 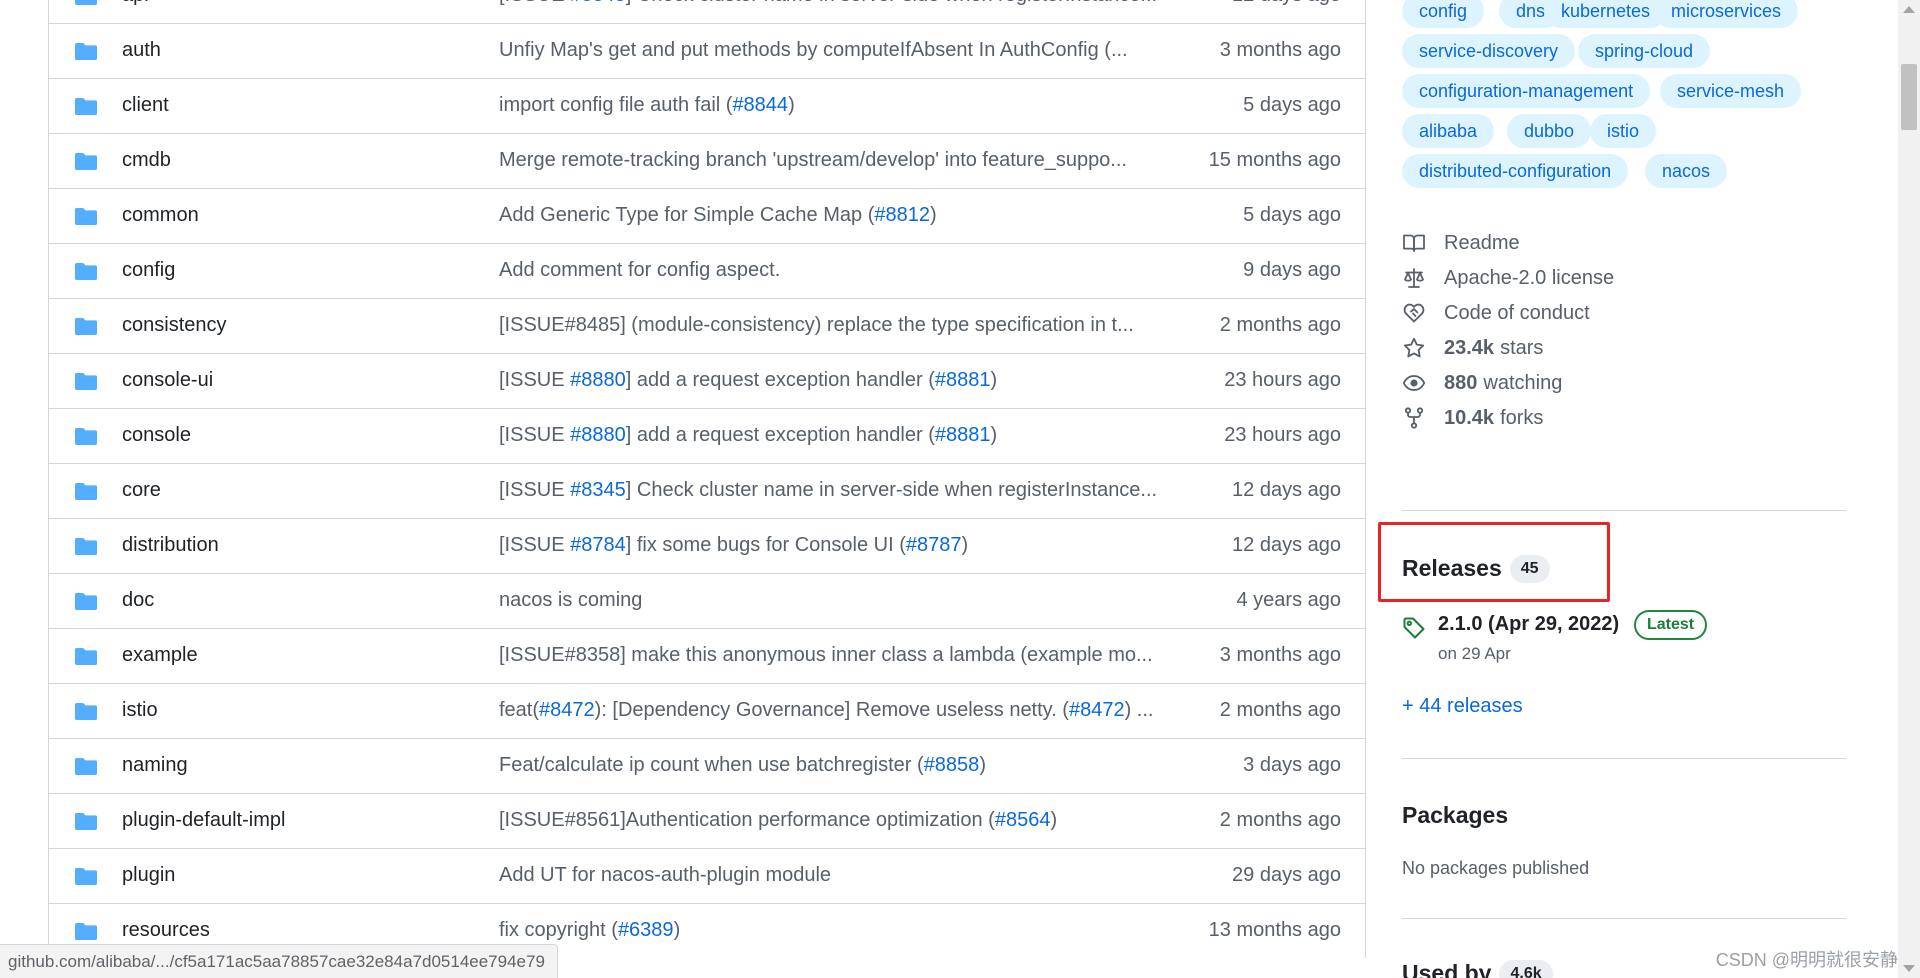 What do you see at coordinates (166, 930) in the screenshot?
I see `file-name-link: resources` at bounding box center [166, 930].